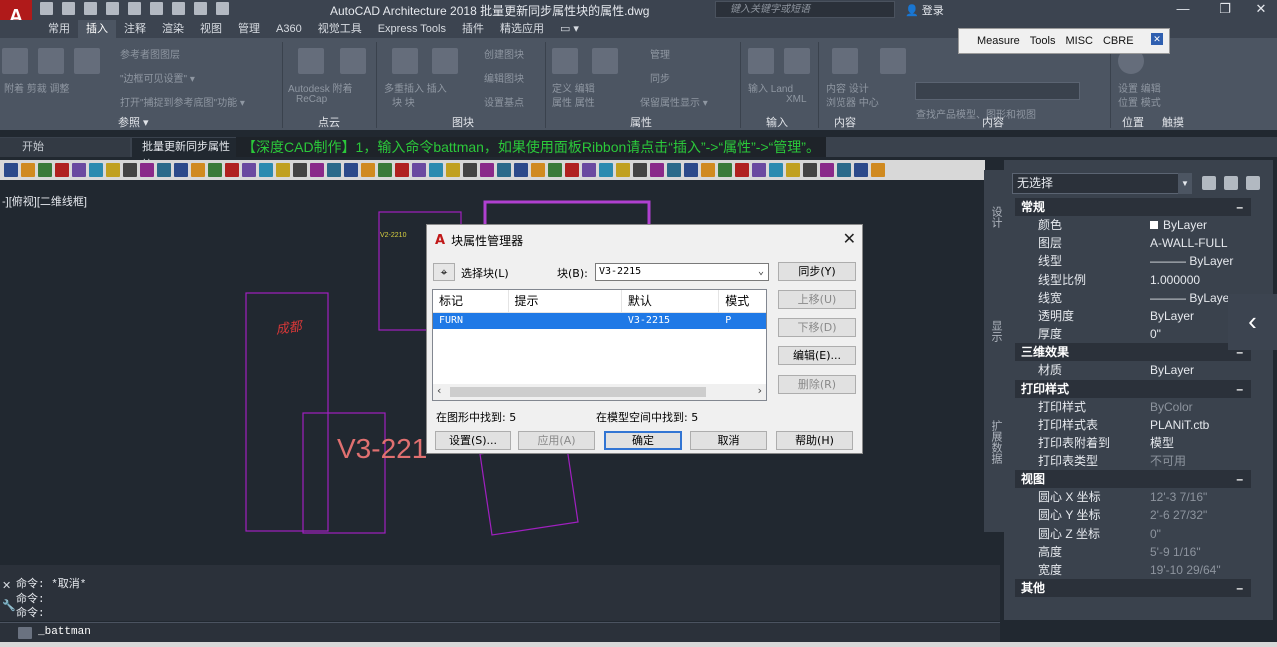 This screenshot has height=647, width=1277. What do you see at coordinates (1225, 9) in the screenshot?
I see `restore-button: ❐` at bounding box center [1225, 9].